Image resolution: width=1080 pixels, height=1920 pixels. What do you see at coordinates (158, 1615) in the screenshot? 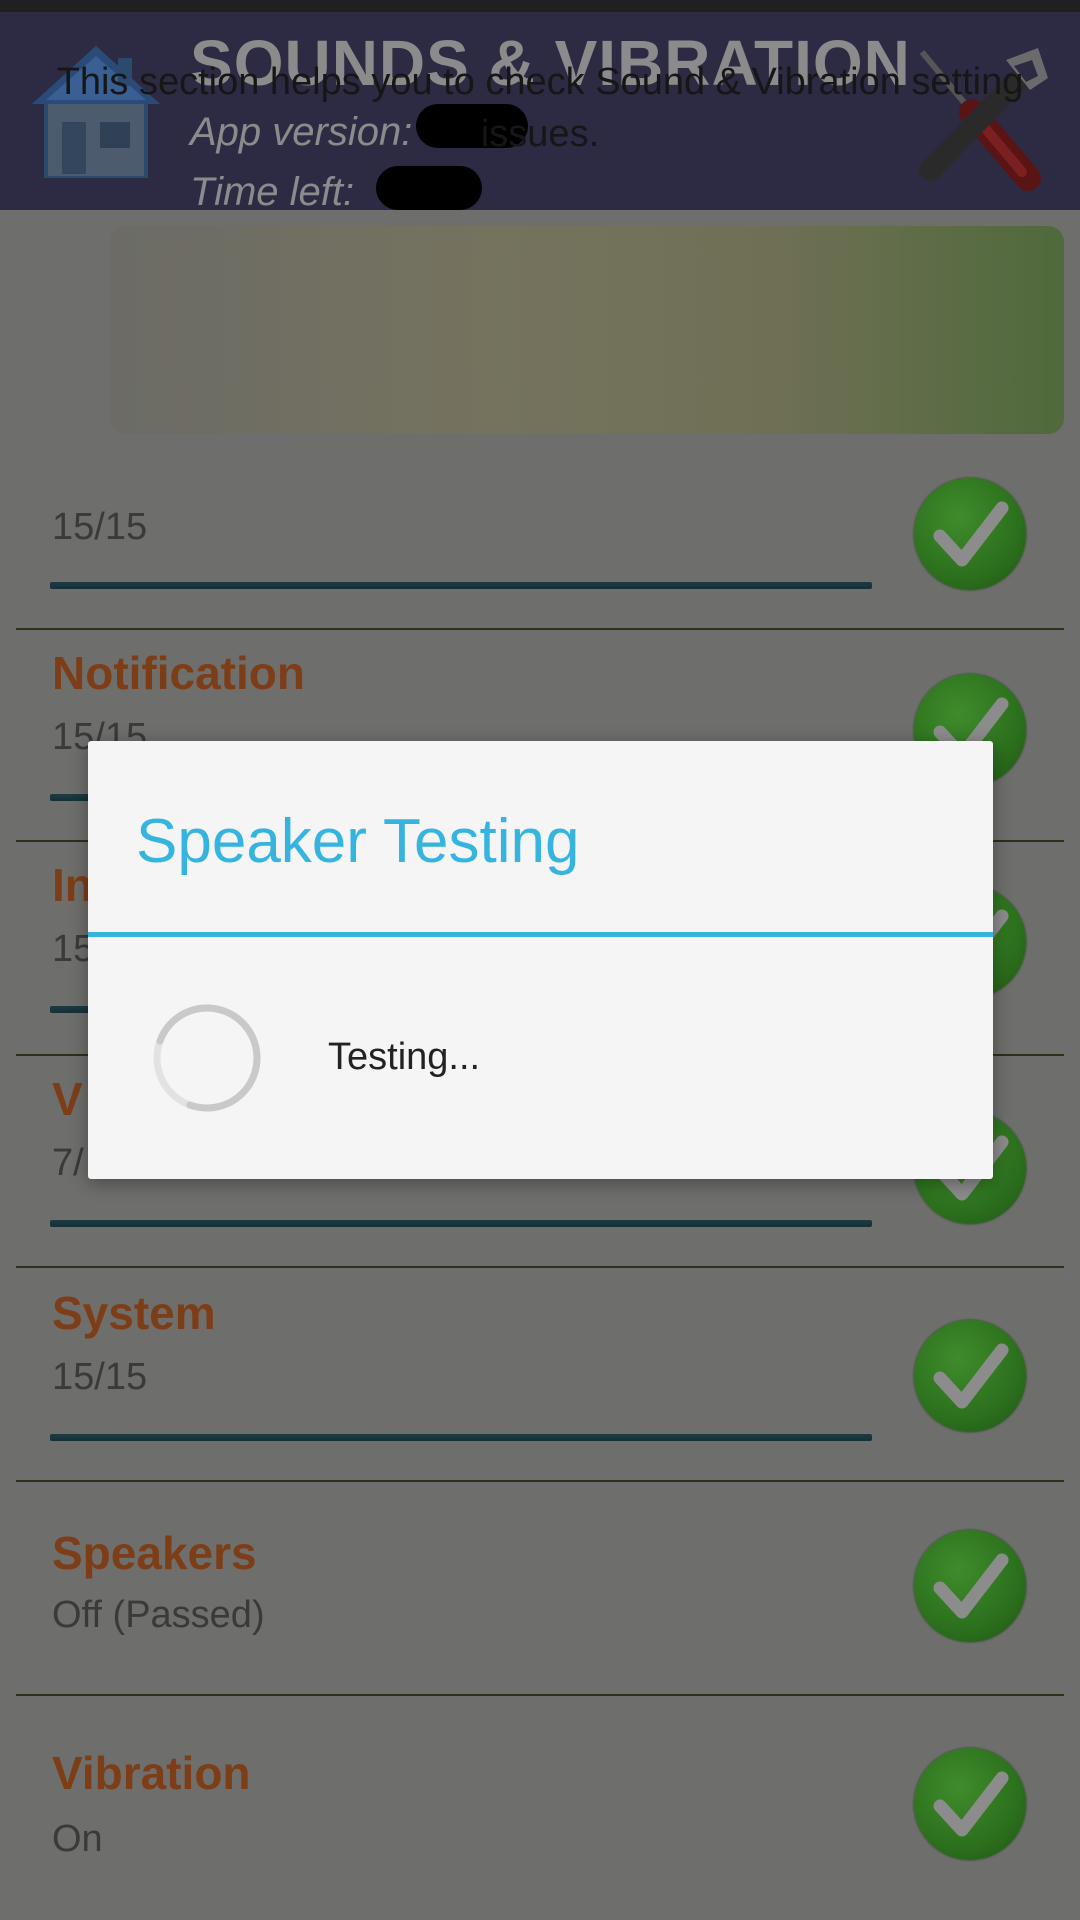
I see `row-value: Off (Passed)` at bounding box center [158, 1615].